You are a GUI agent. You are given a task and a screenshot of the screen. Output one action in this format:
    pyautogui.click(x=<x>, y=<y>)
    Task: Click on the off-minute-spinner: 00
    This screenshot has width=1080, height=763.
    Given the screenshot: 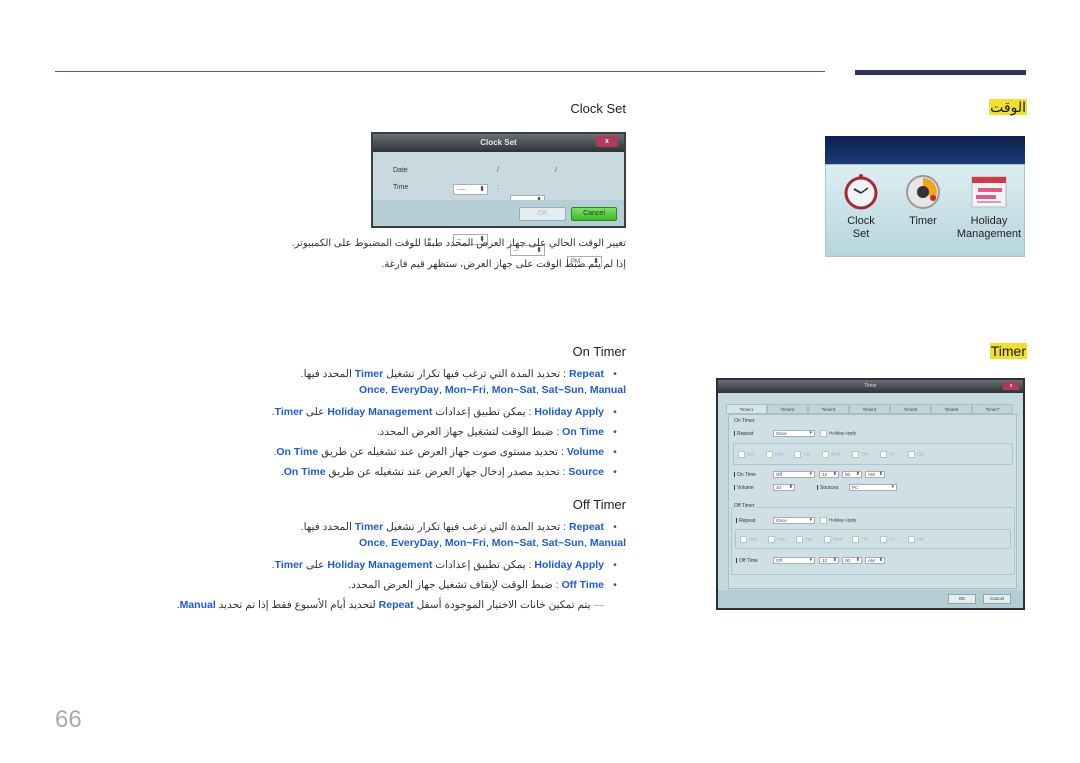 What is the action you would take?
    pyautogui.click(x=852, y=560)
    